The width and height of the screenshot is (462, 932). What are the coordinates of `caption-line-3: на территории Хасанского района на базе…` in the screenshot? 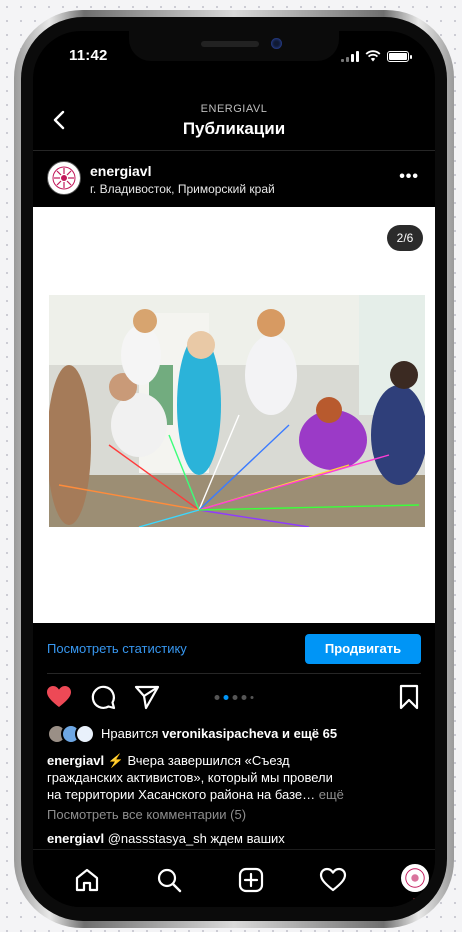 It's located at (181, 794).